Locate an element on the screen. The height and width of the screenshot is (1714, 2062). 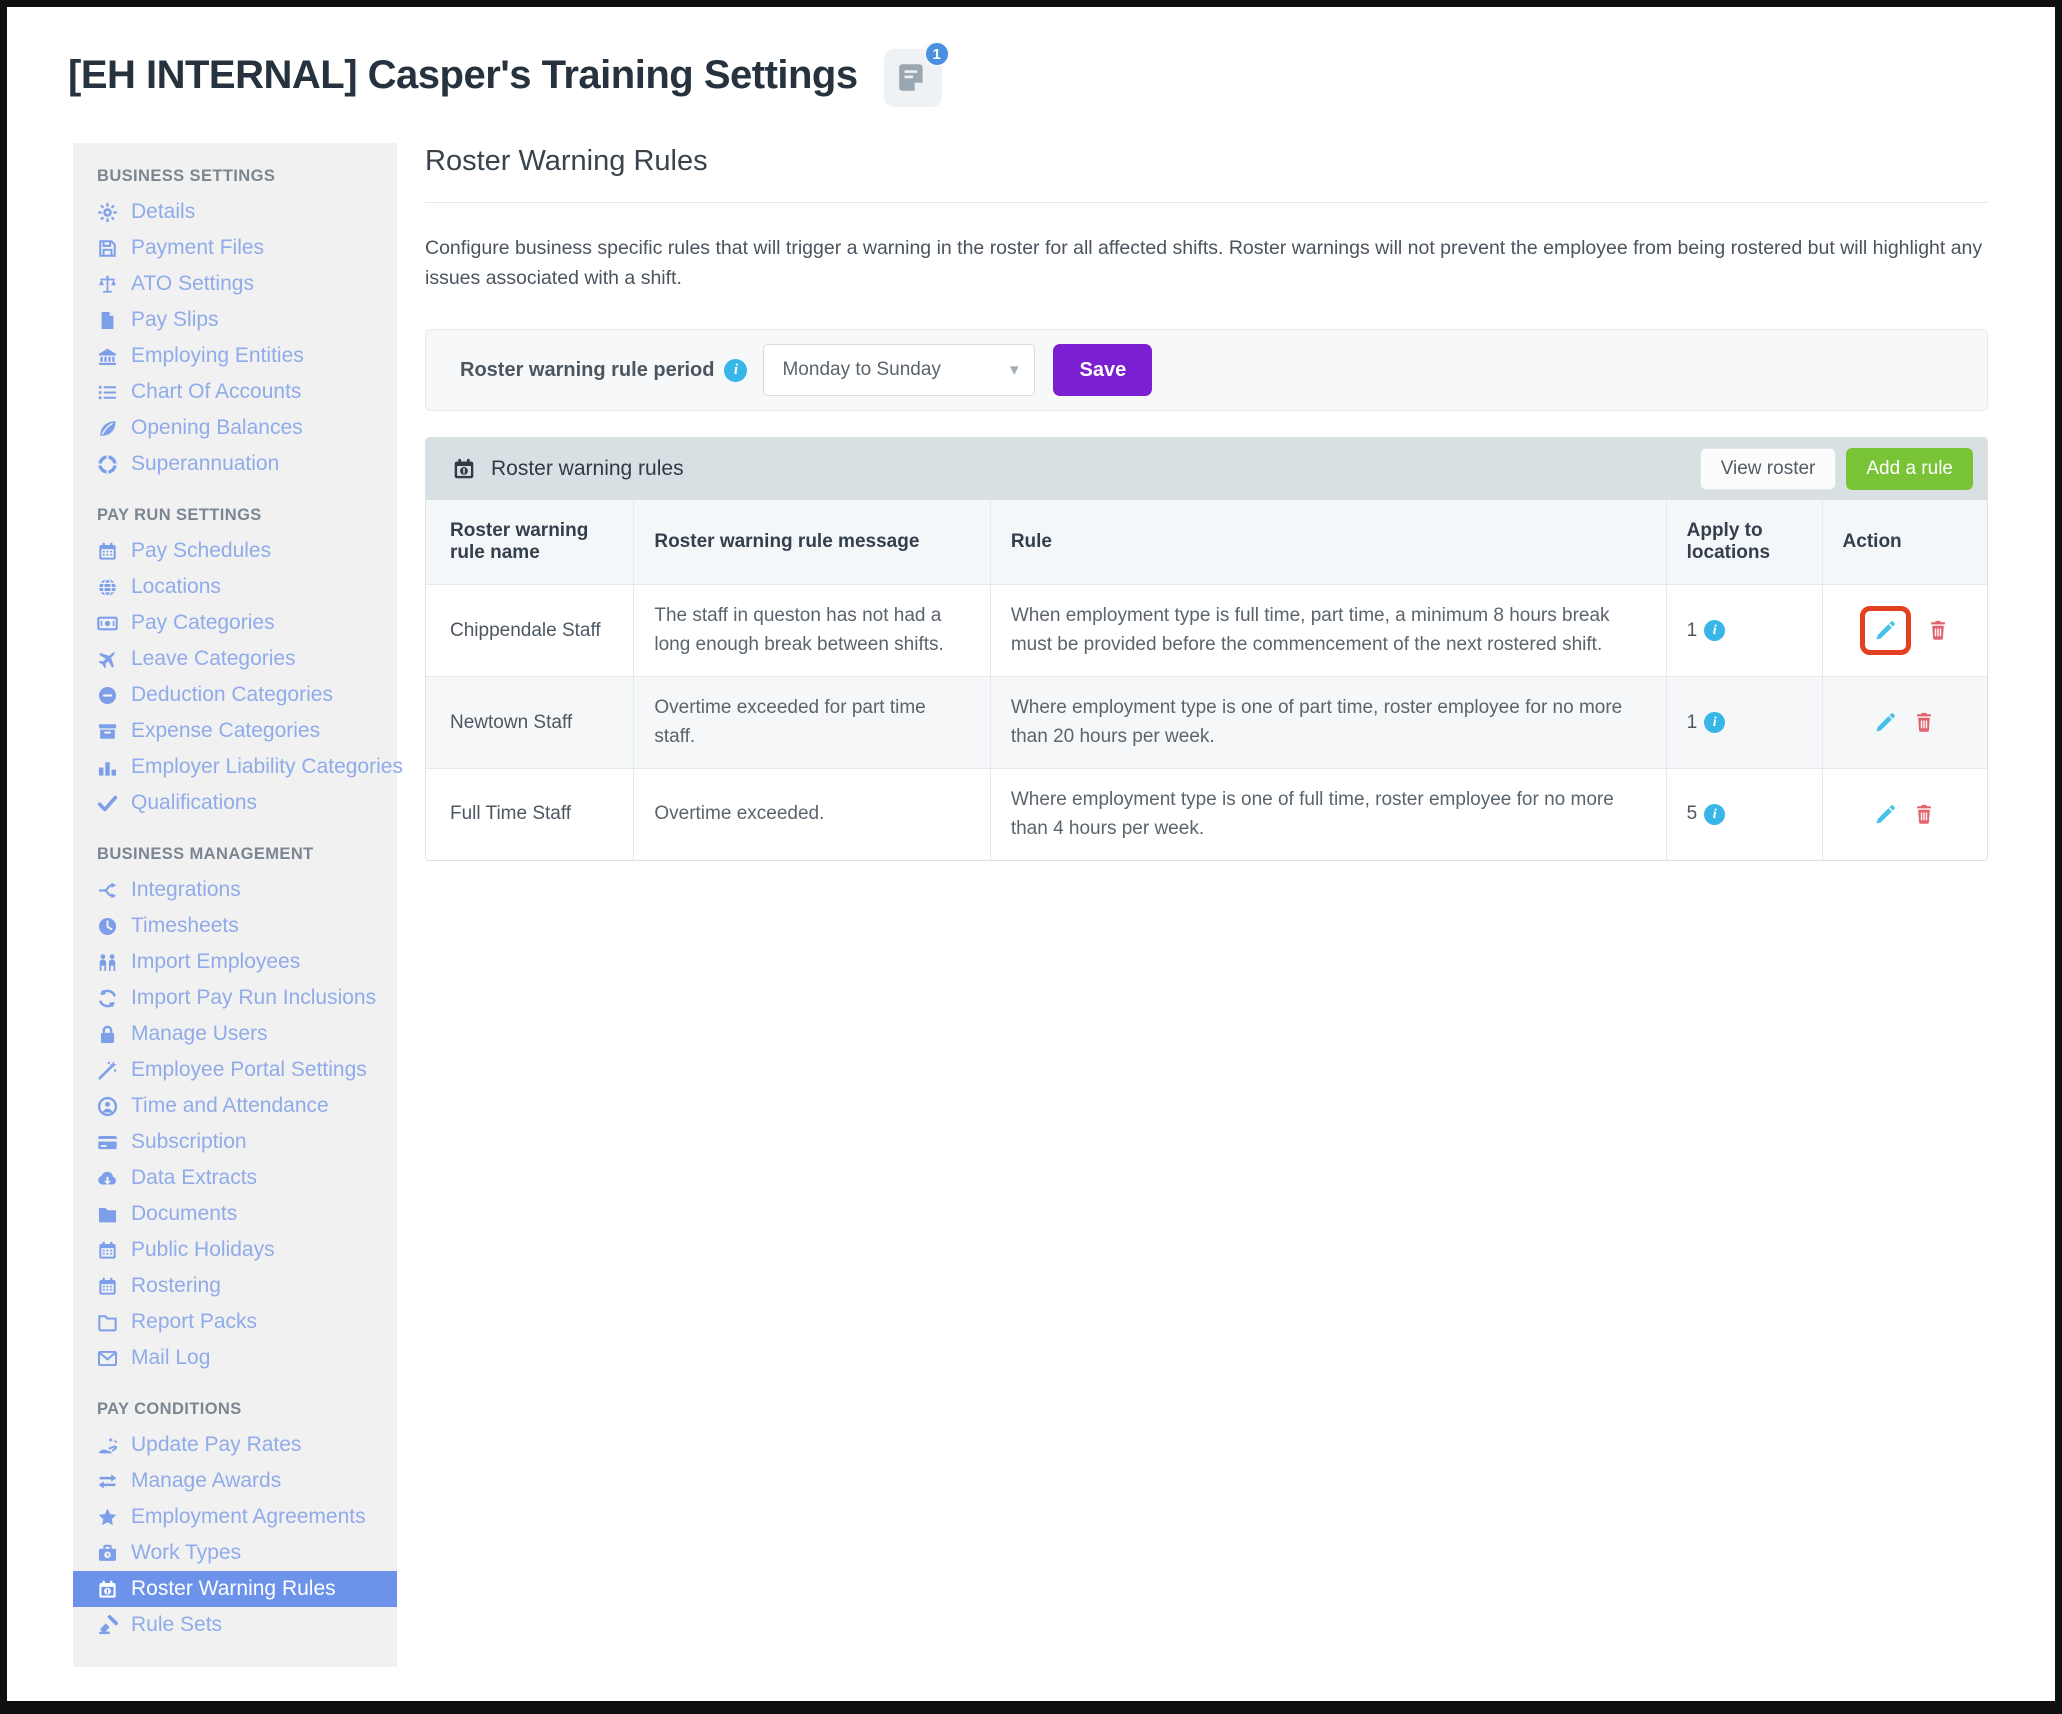
sidebar-item-label: Employment Agreements is located at coordinates (248, 1516).